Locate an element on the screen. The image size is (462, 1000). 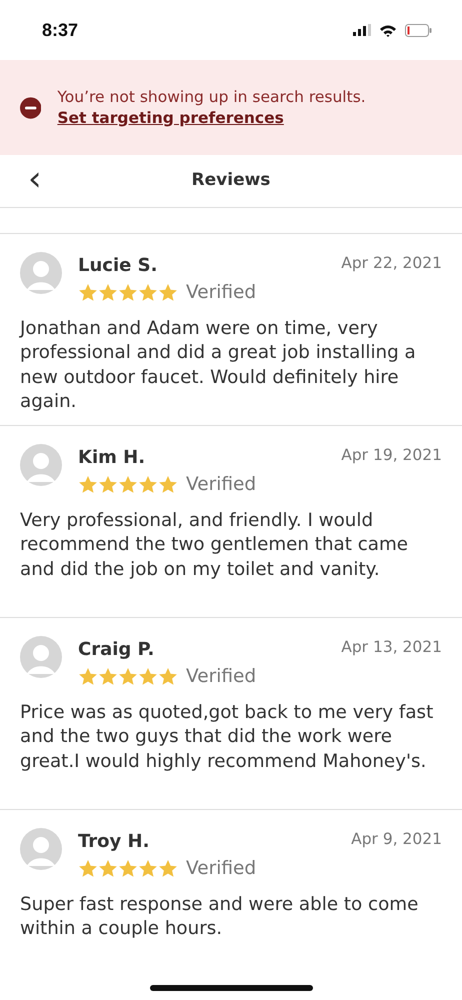
targeting-link: Set targeting preferences is located at coordinates (170, 117).